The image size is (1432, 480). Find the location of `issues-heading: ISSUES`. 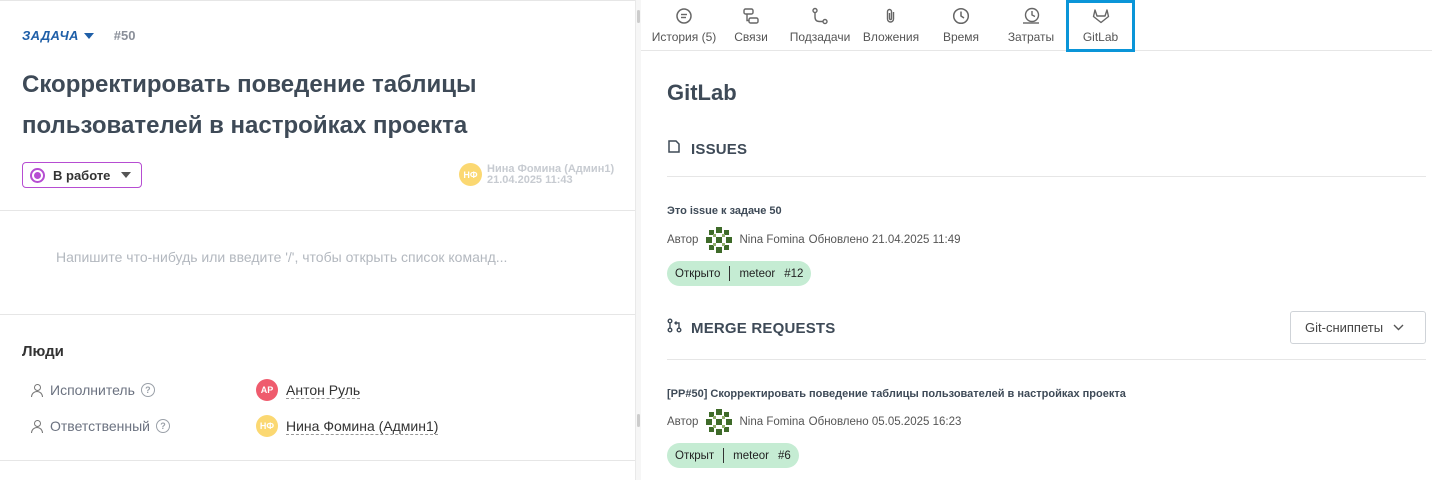

issues-heading: ISSUES is located at coordinates (719, 149).